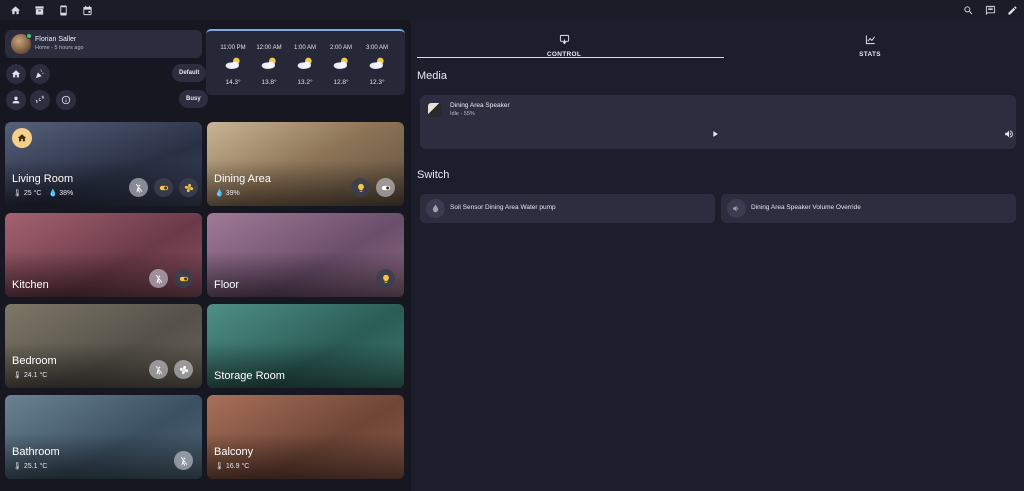  I want to click on sleep-zzz-icon, so click(40, 99).